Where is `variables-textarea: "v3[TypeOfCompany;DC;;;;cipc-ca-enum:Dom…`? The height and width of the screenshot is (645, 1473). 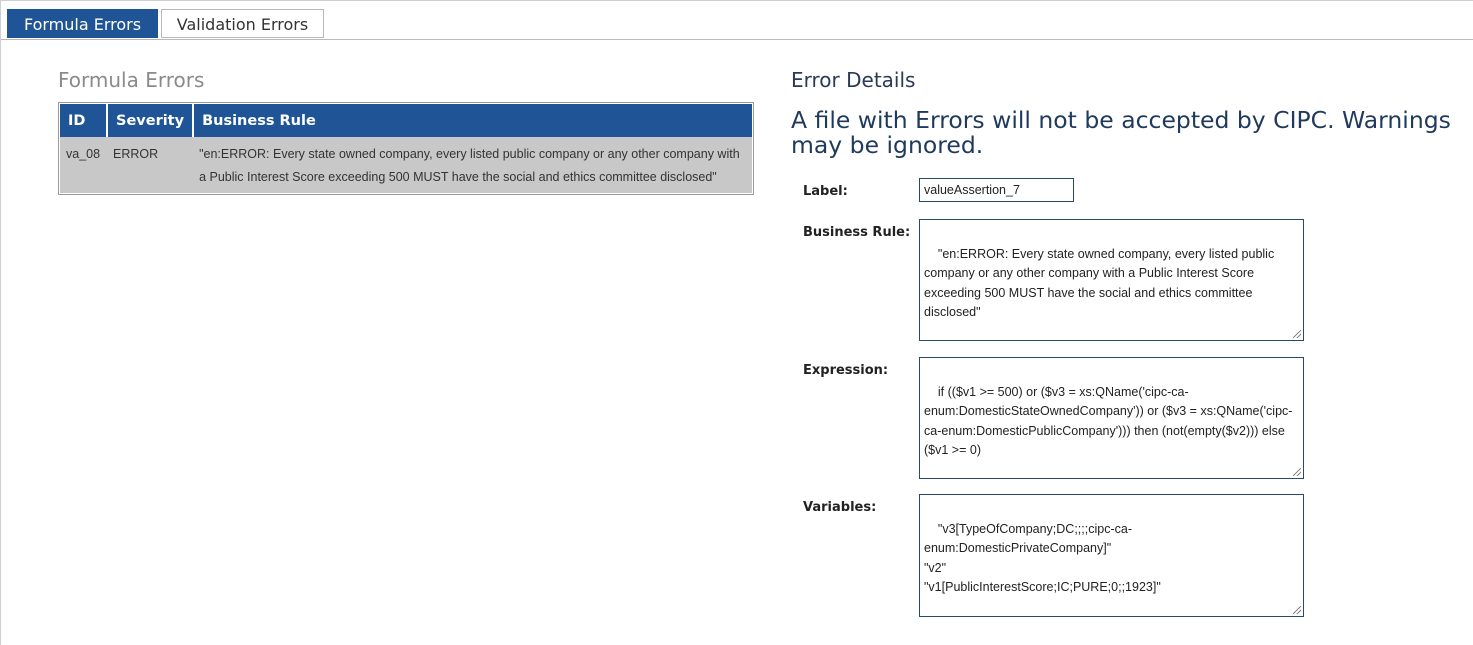 variables-textarea: "v3[TypeOfCompany;DC;;;;cipc-ca-enum:Dom… is located at coordinates (1111, 555).